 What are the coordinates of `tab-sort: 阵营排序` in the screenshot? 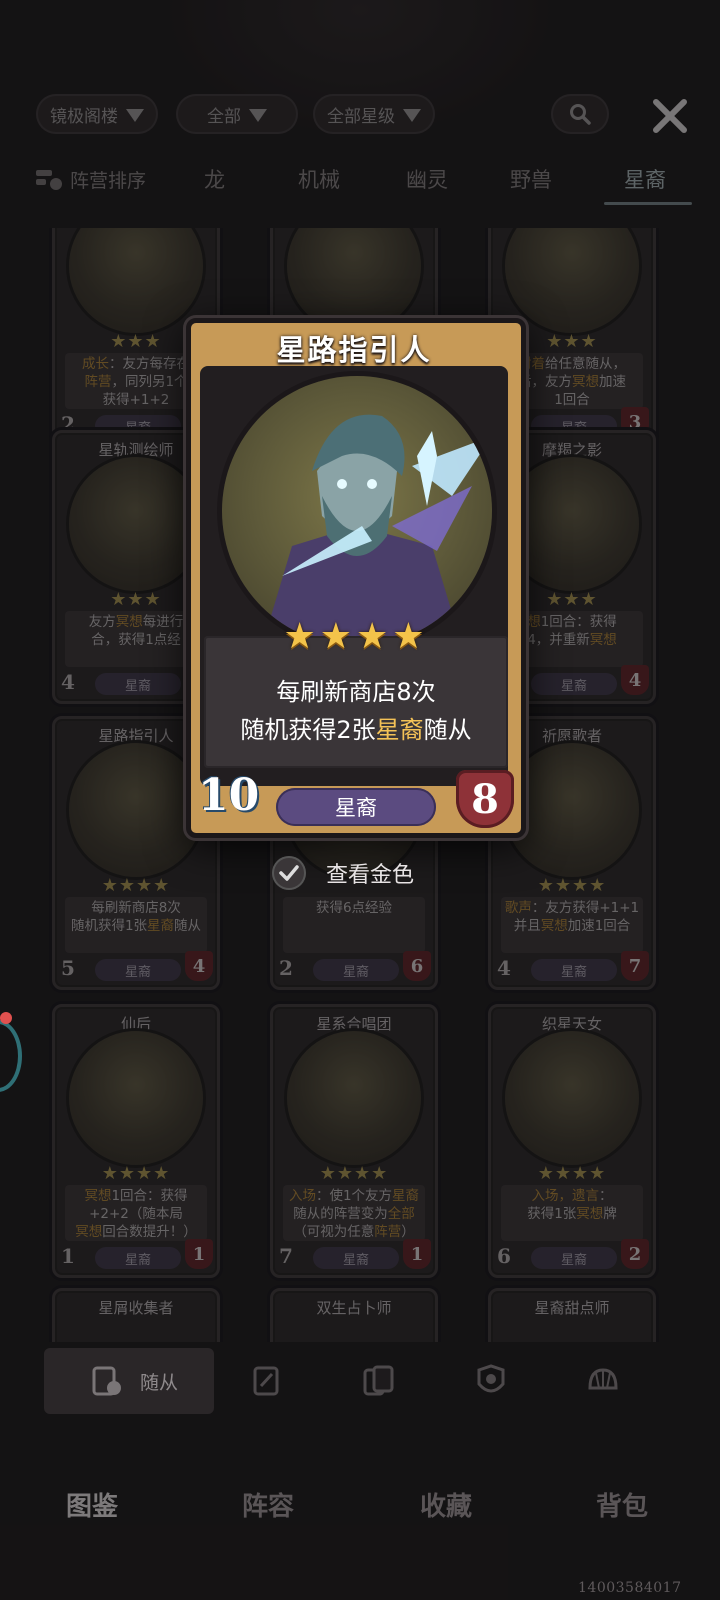 It's located at (90, 179).